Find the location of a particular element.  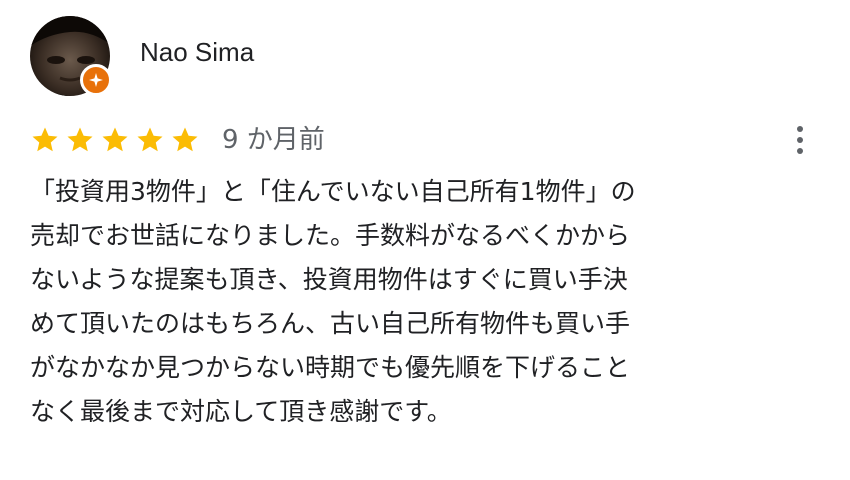

reviewer-name: Nao Sima is located at coordinates (197, 52).